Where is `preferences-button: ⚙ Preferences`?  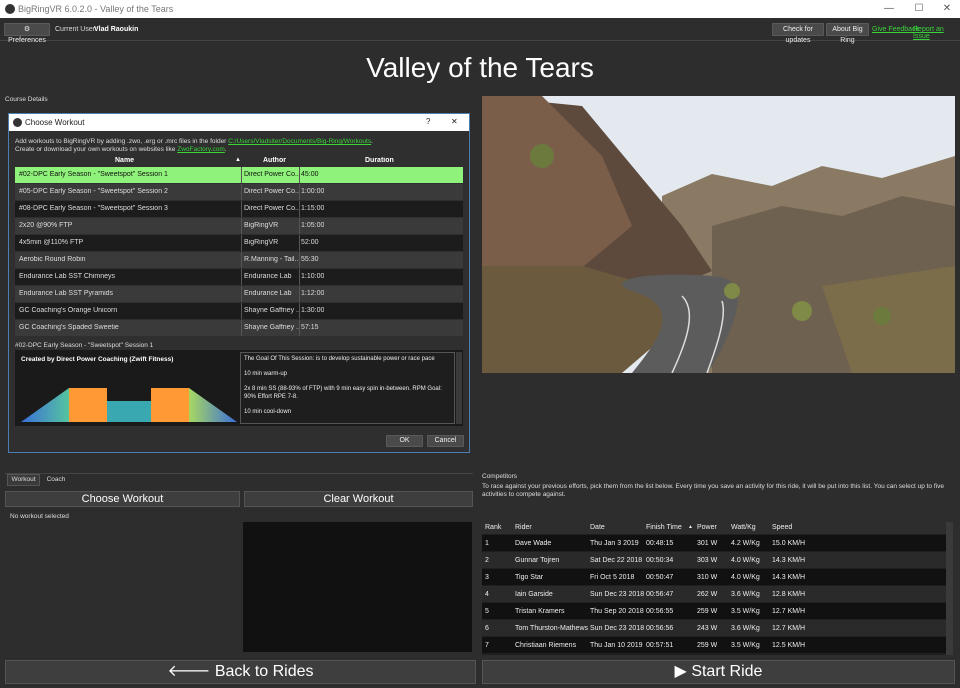
preferences-button: ⚙ Preferences is located at coordinates (27, 33).